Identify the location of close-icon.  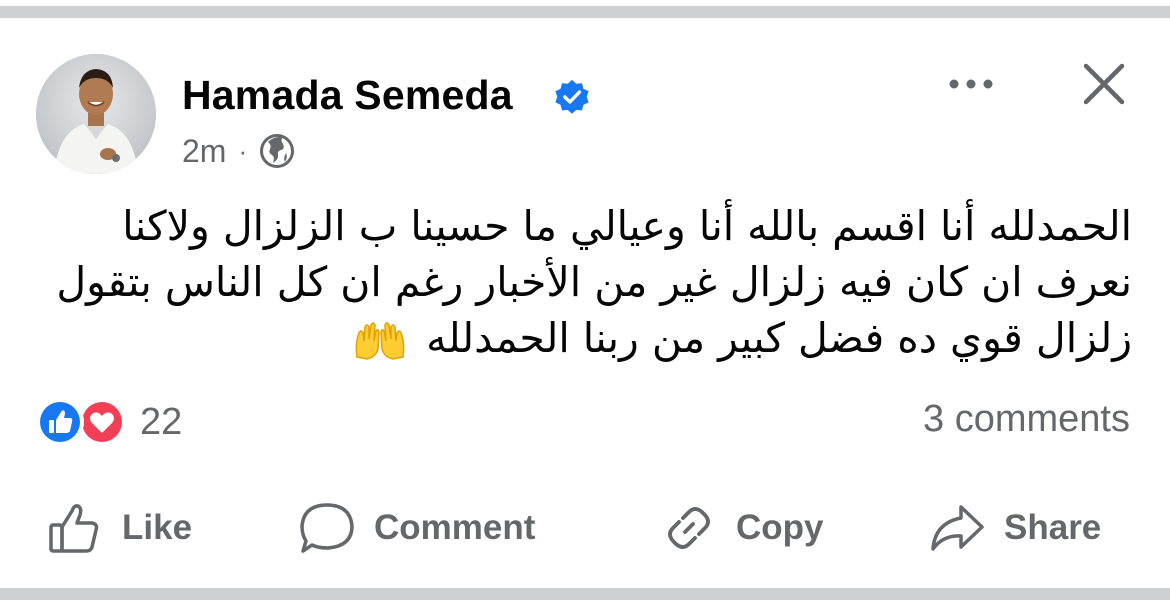
(1104, 84).